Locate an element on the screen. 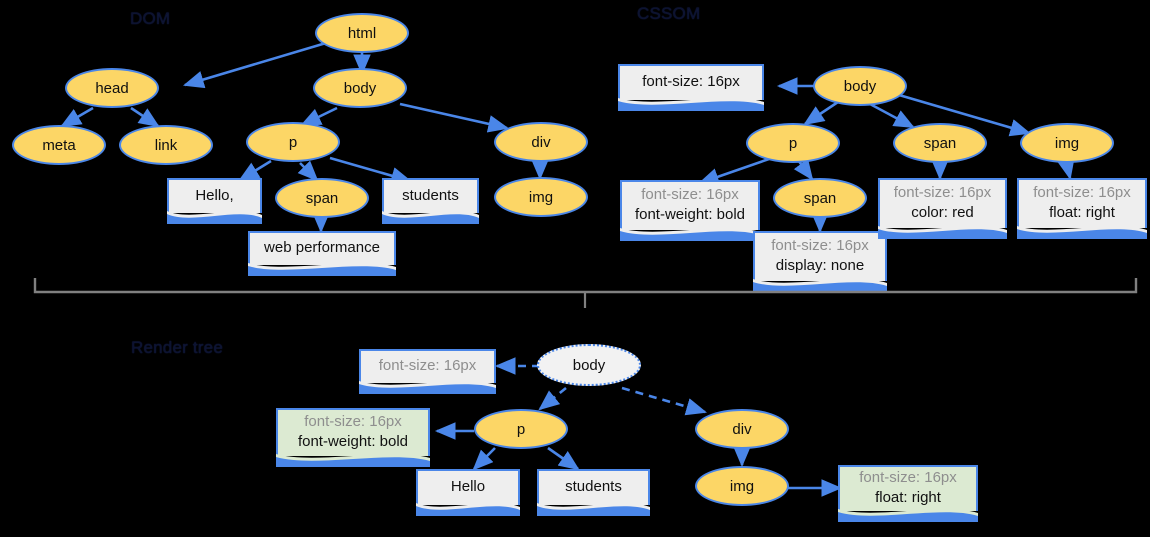  cssom-rule-span-inner: font-size: 16px display: none is located at coordinates (820, 261).